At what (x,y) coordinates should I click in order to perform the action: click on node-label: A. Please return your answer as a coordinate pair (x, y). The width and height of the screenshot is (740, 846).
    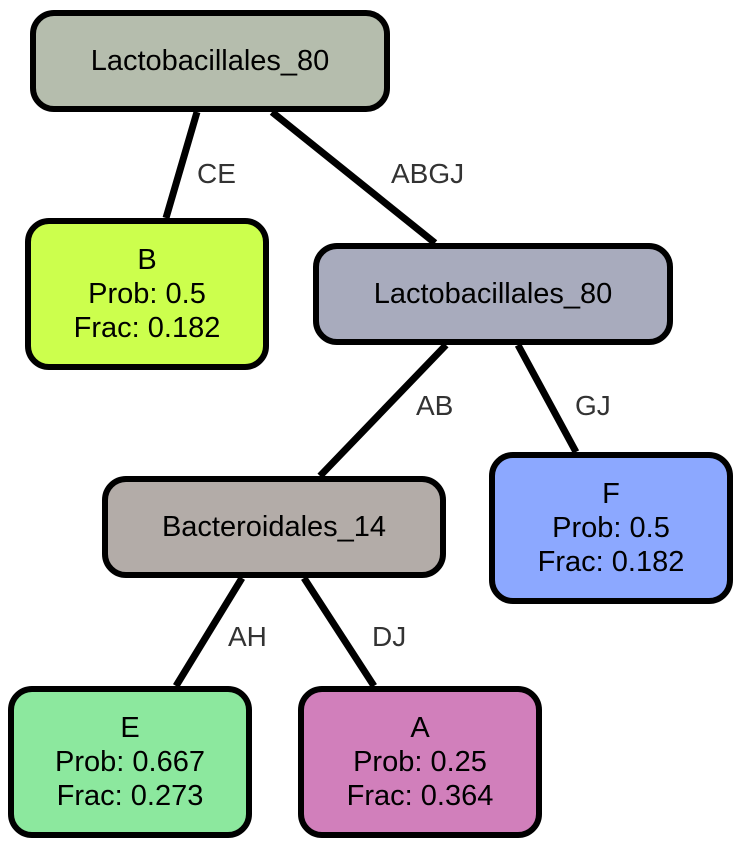
    Looking at the image, I should click on (420, 727).